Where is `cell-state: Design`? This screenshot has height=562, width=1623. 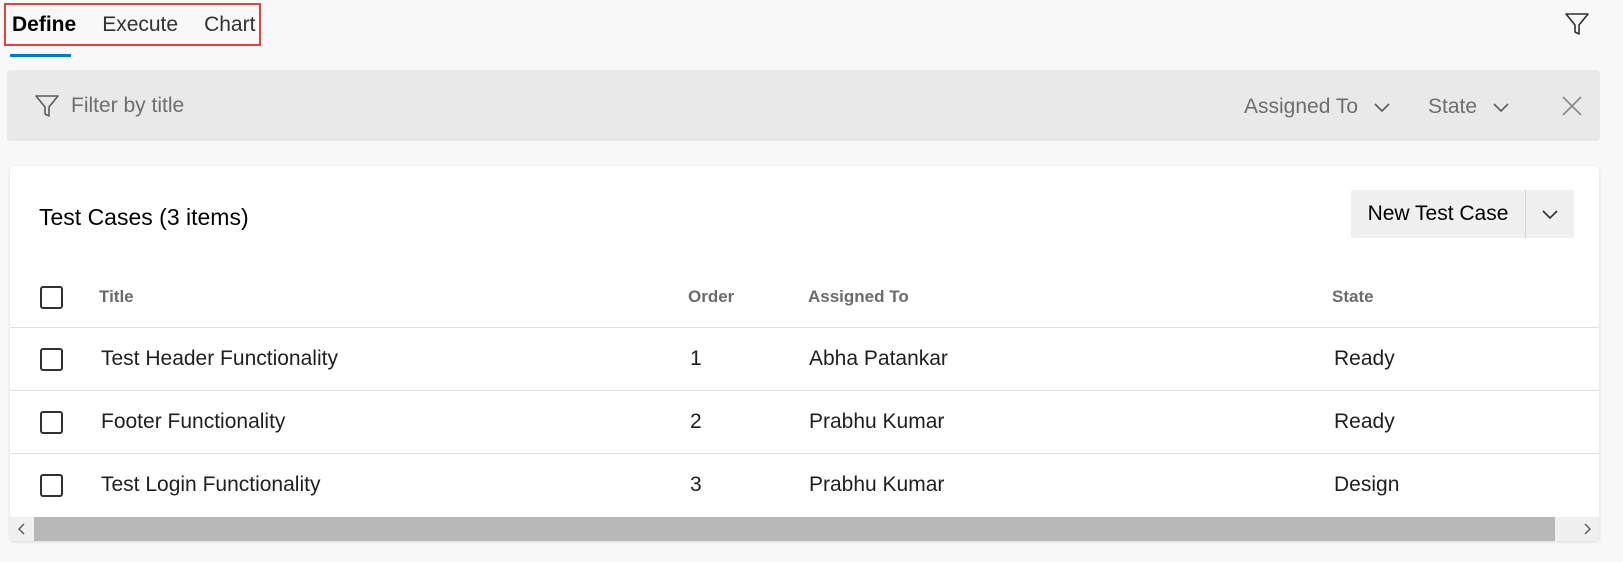
cell-state: Design is located at coordinates (1367, 484).